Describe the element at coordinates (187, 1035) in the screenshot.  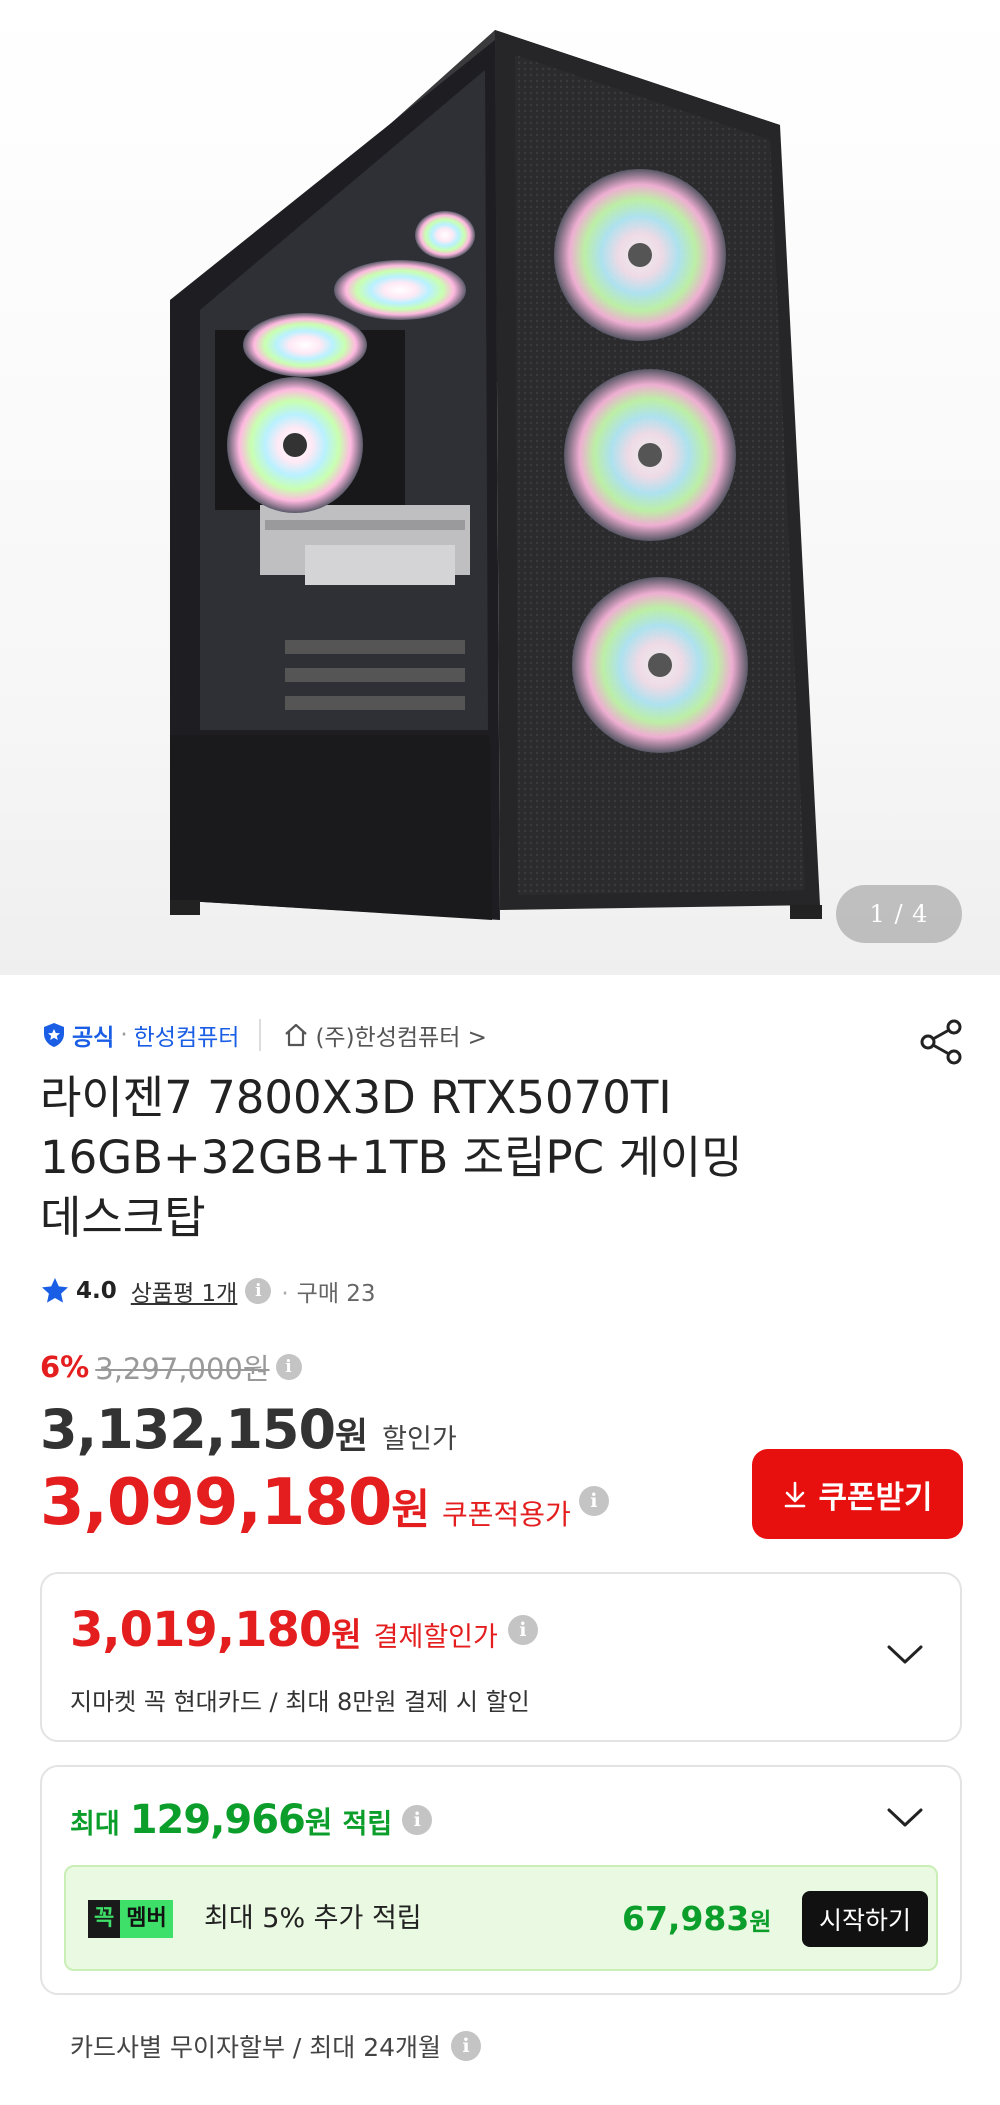
I see `brand-link: 한성컴퓨터` at that location.